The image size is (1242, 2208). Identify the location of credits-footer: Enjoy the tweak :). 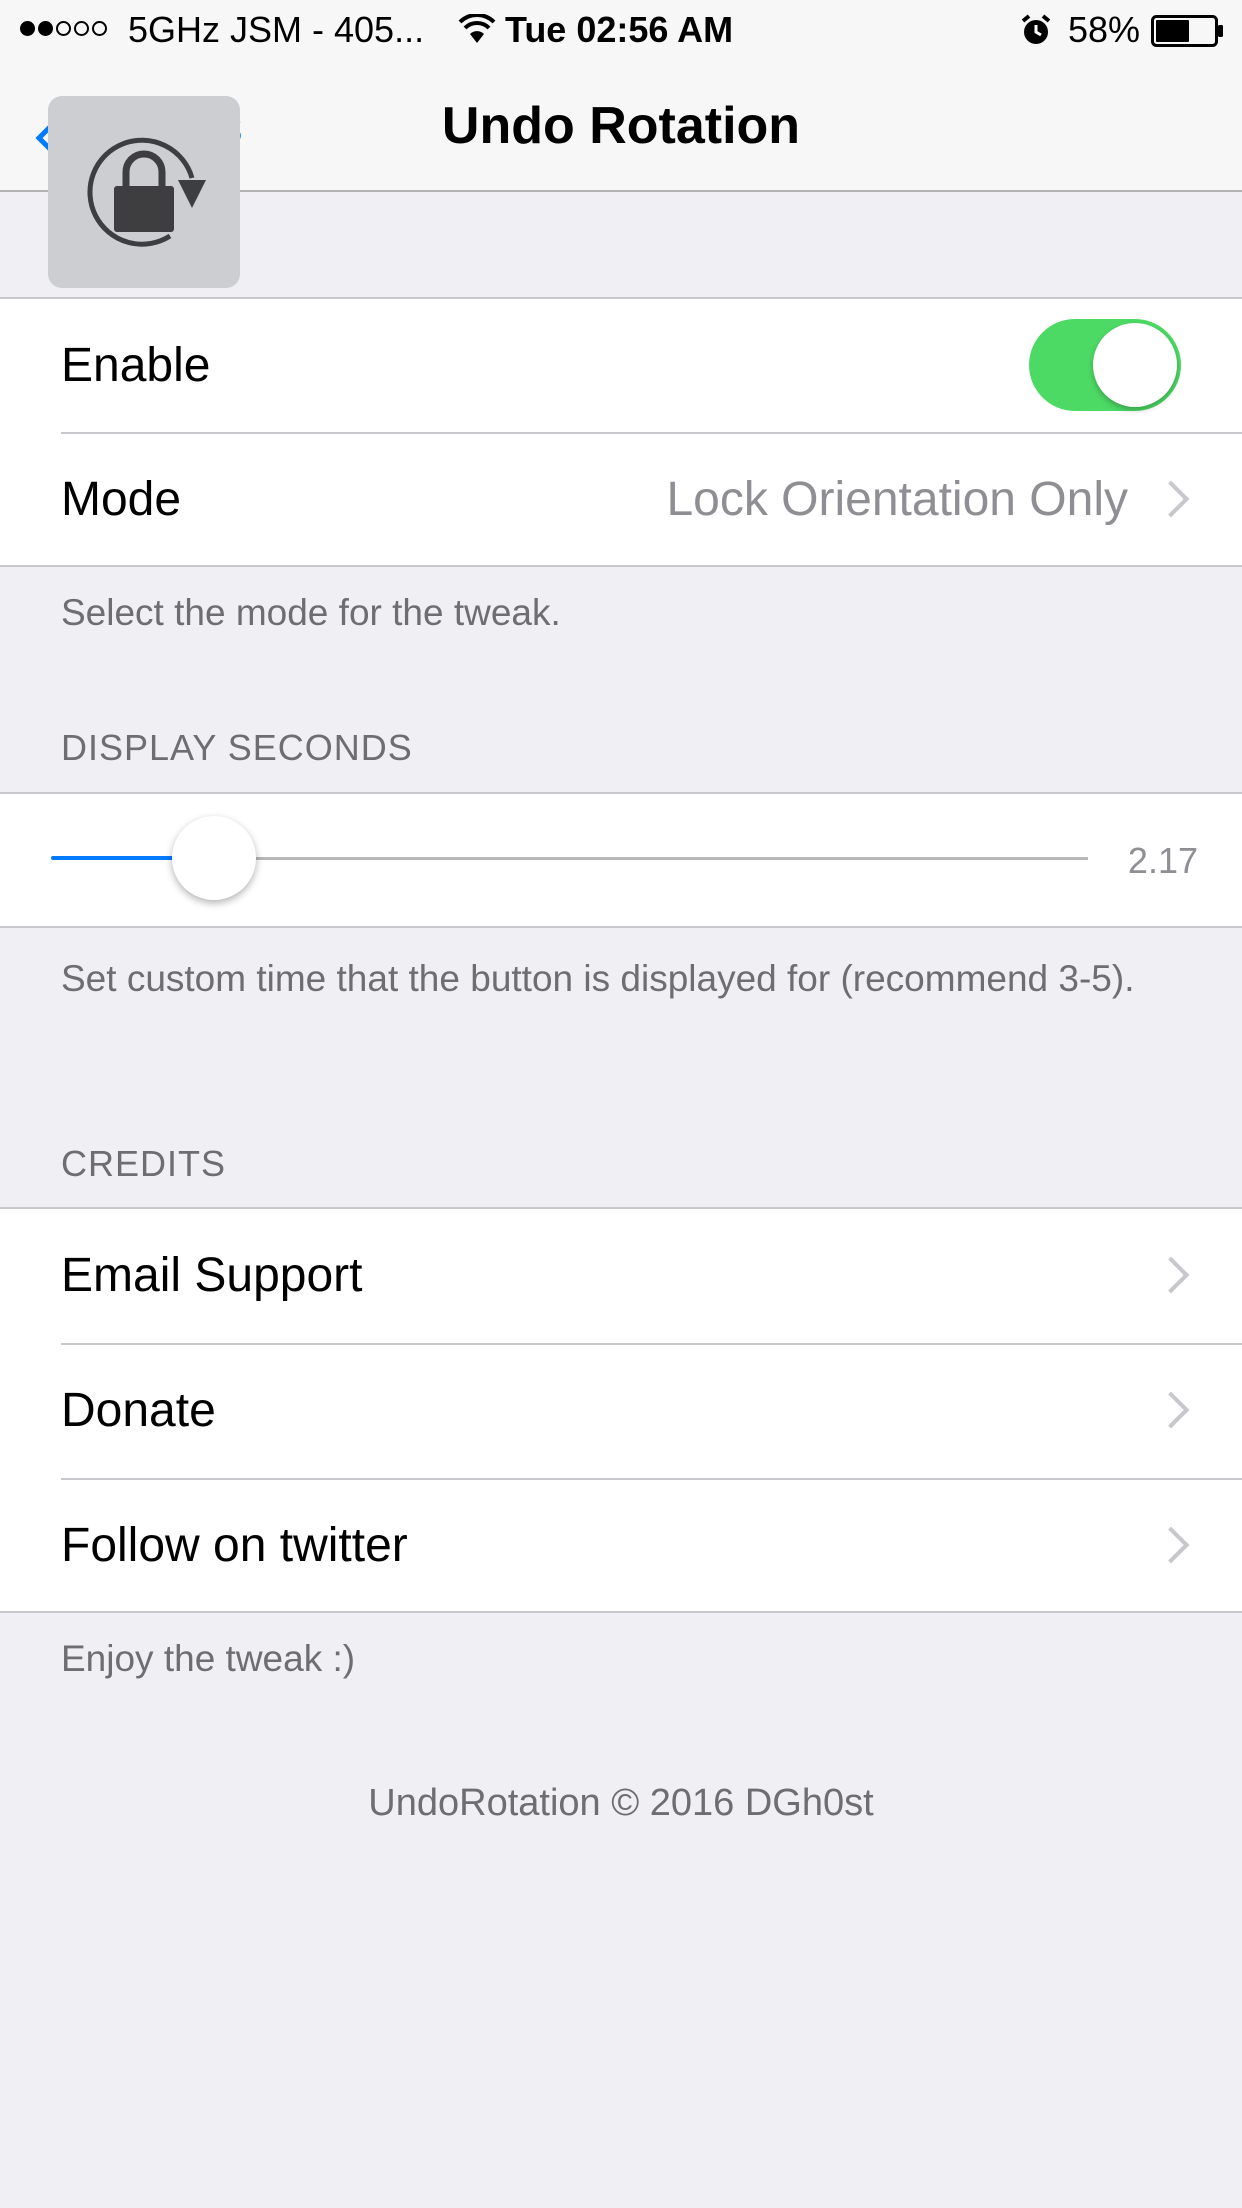
(208, 1658).